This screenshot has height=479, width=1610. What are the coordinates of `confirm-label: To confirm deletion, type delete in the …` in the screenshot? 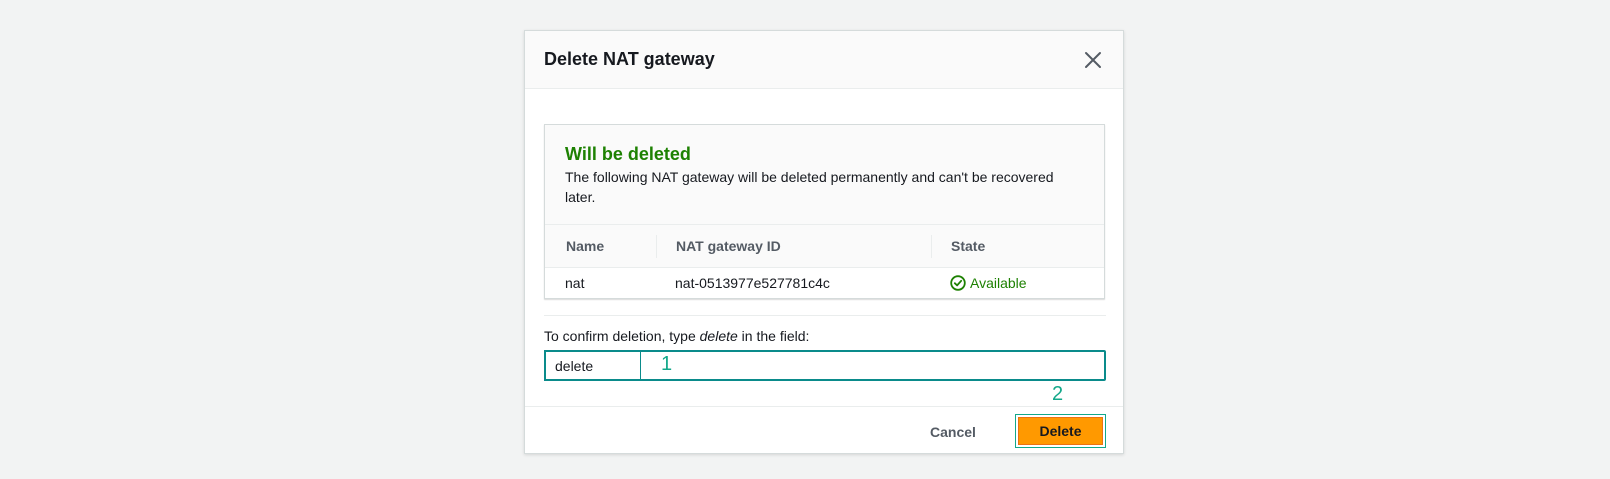 It's located at (676, 336).